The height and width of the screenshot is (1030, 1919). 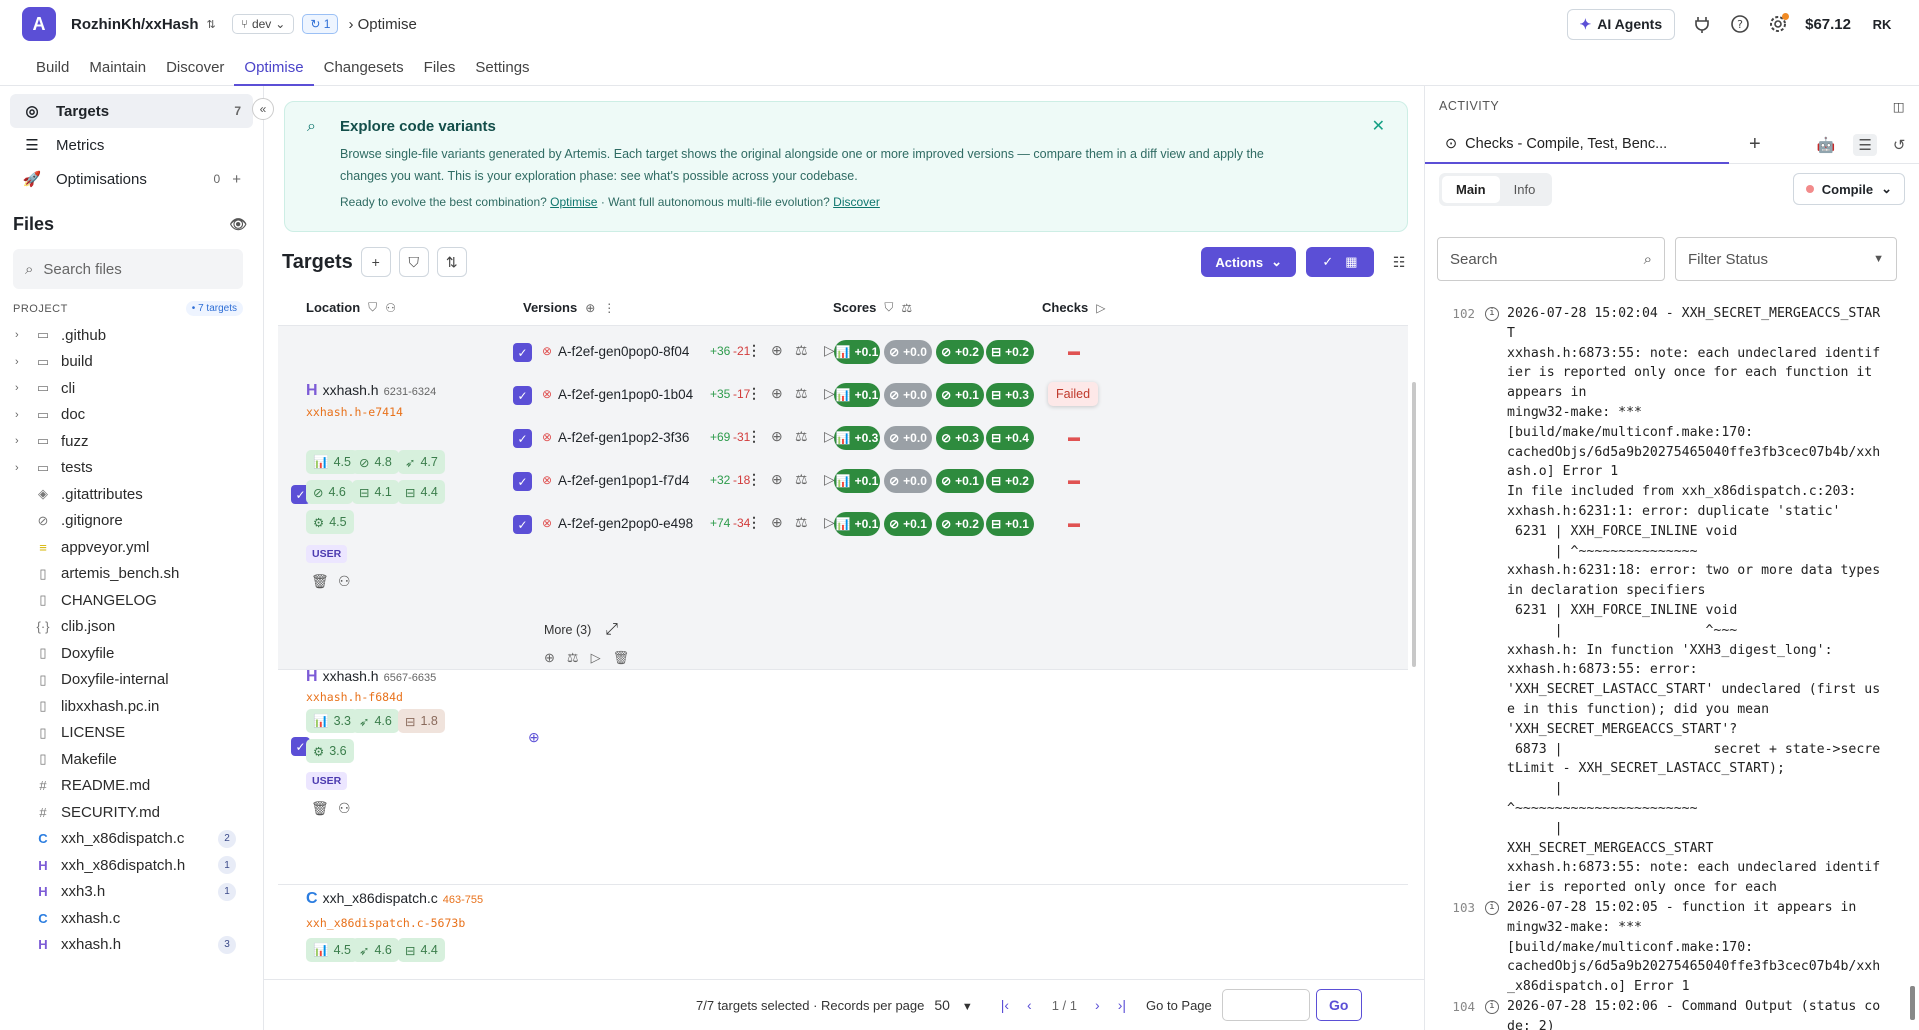 I want to click on segment-main: Main, so click(x=1471, y=189).